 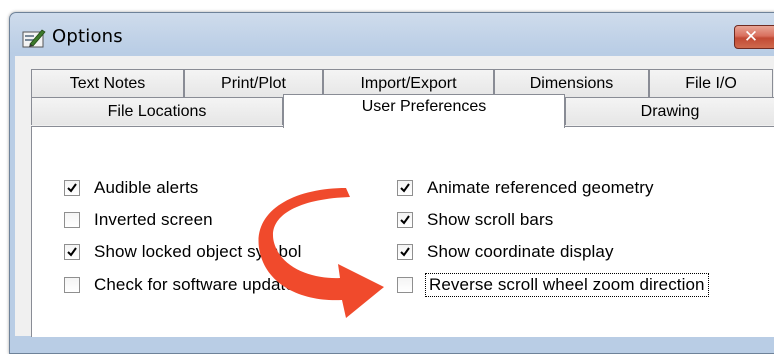 What do you see at coordinates (751, 37) in the screenshot?
I see `close-icon: ✕` at bounding box center [751, 37].